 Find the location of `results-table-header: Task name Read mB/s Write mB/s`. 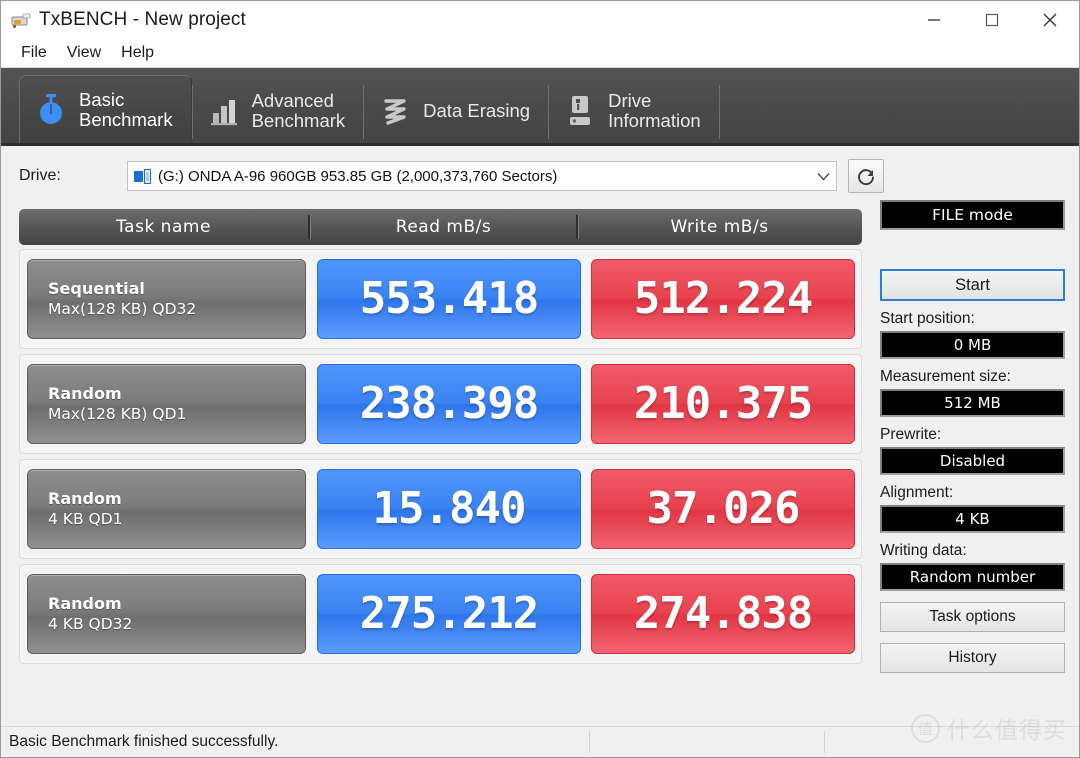

results-table-header: Task name Read mB/s Write mB/s is located at coordinates (440, 227).